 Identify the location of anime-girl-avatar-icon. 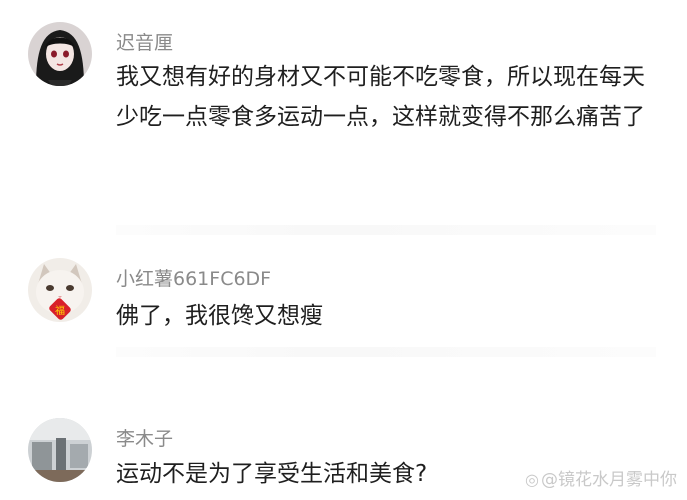
(60, 54).